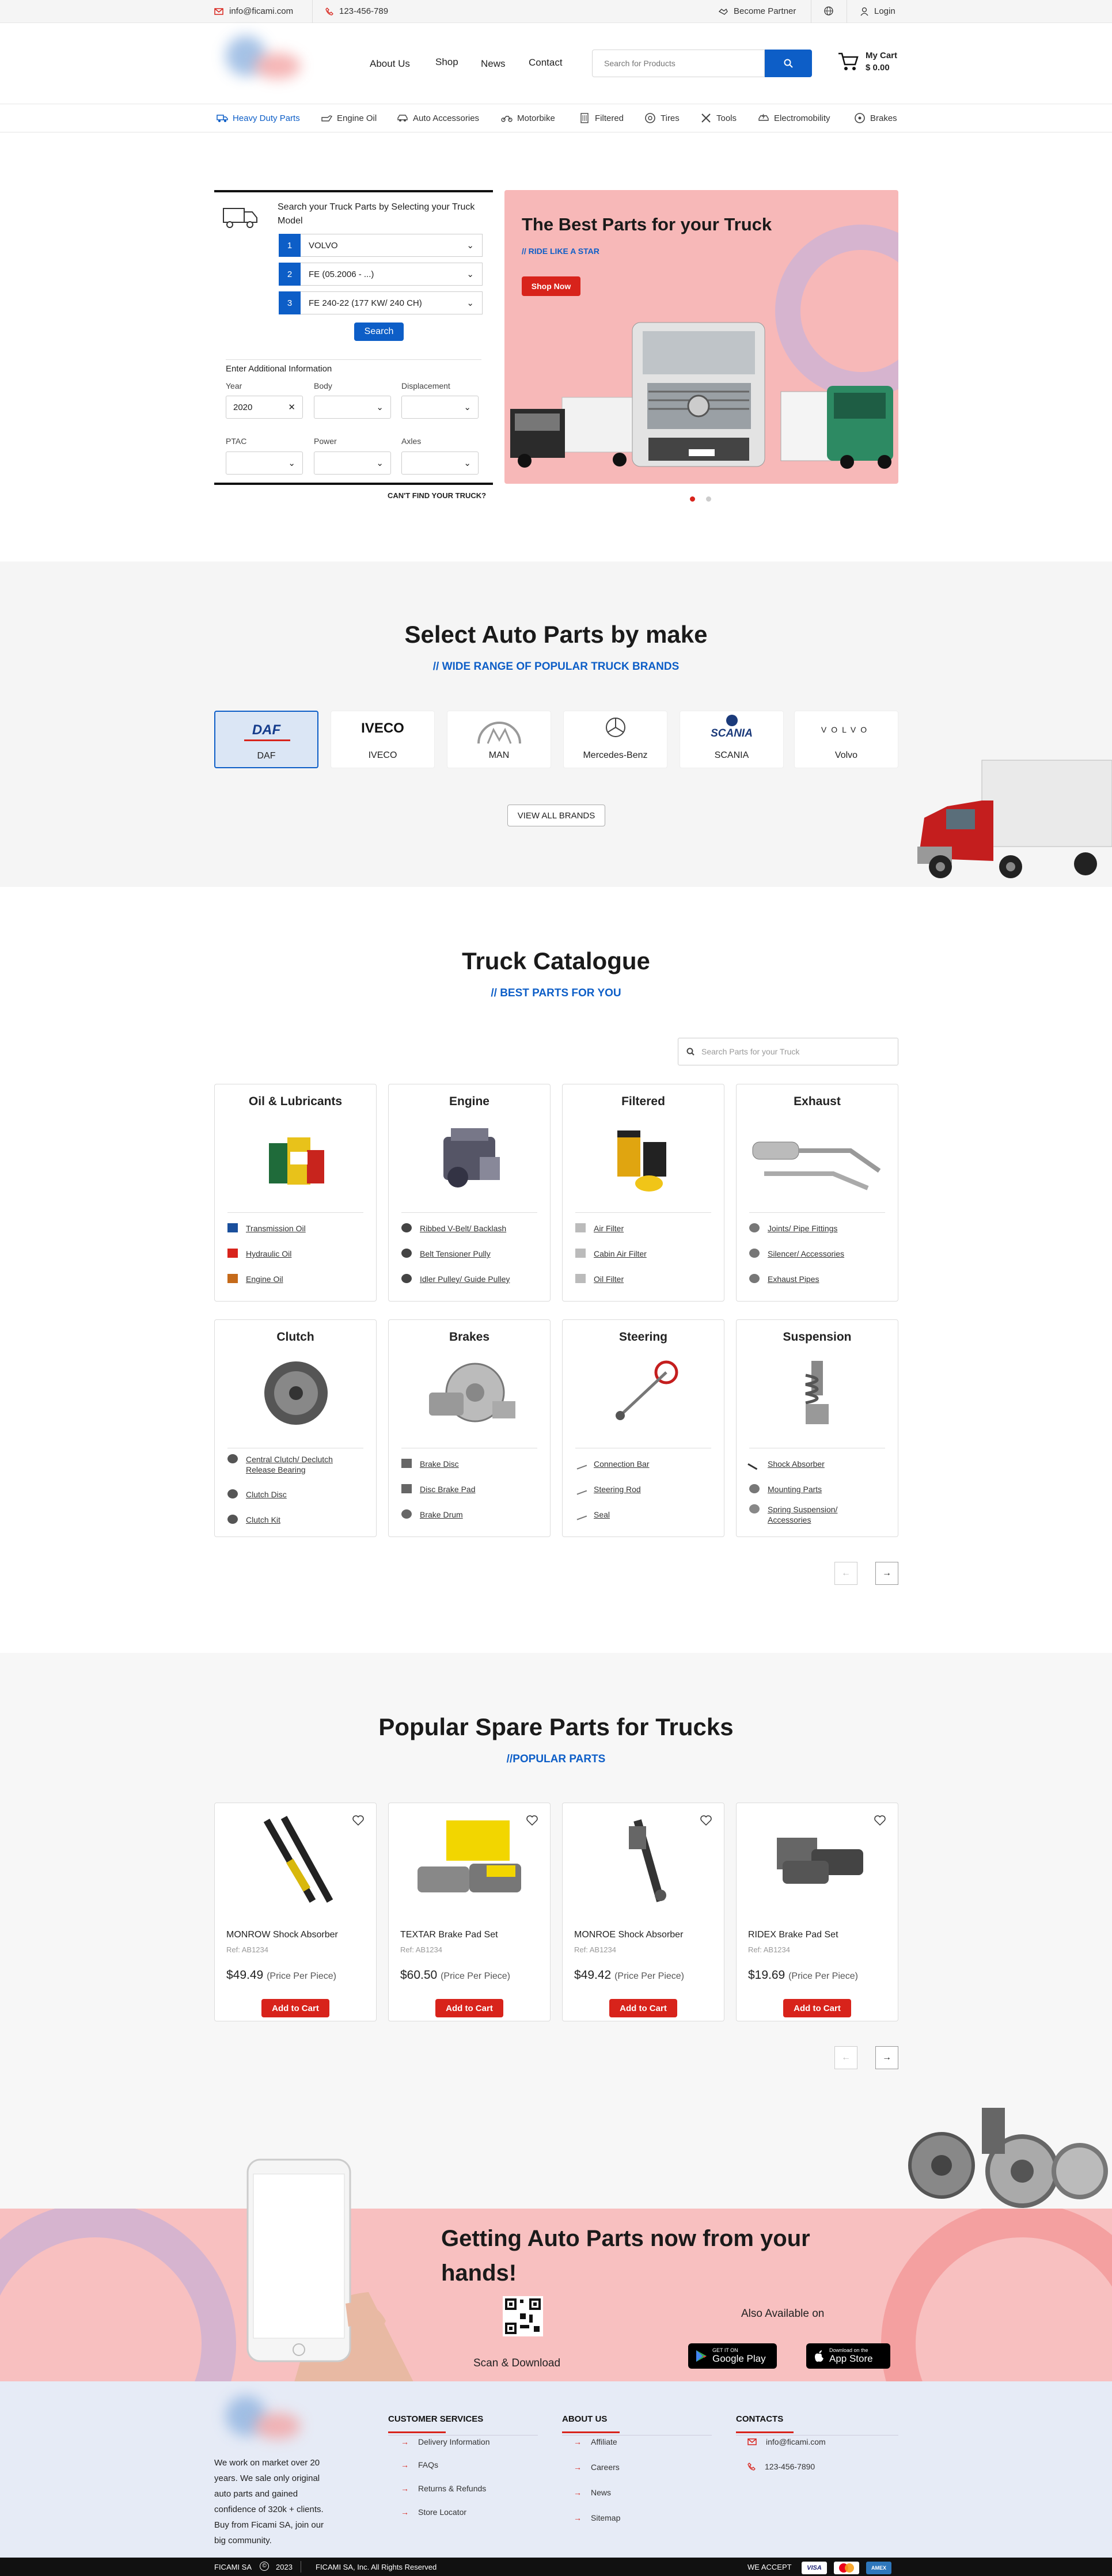 The height and width of the screenshot is (2576, 1112). Describe the element at coordinates (796, 1254) in the screenshot. I see `catalogue-link: Silencer/ Accessories` at that location.